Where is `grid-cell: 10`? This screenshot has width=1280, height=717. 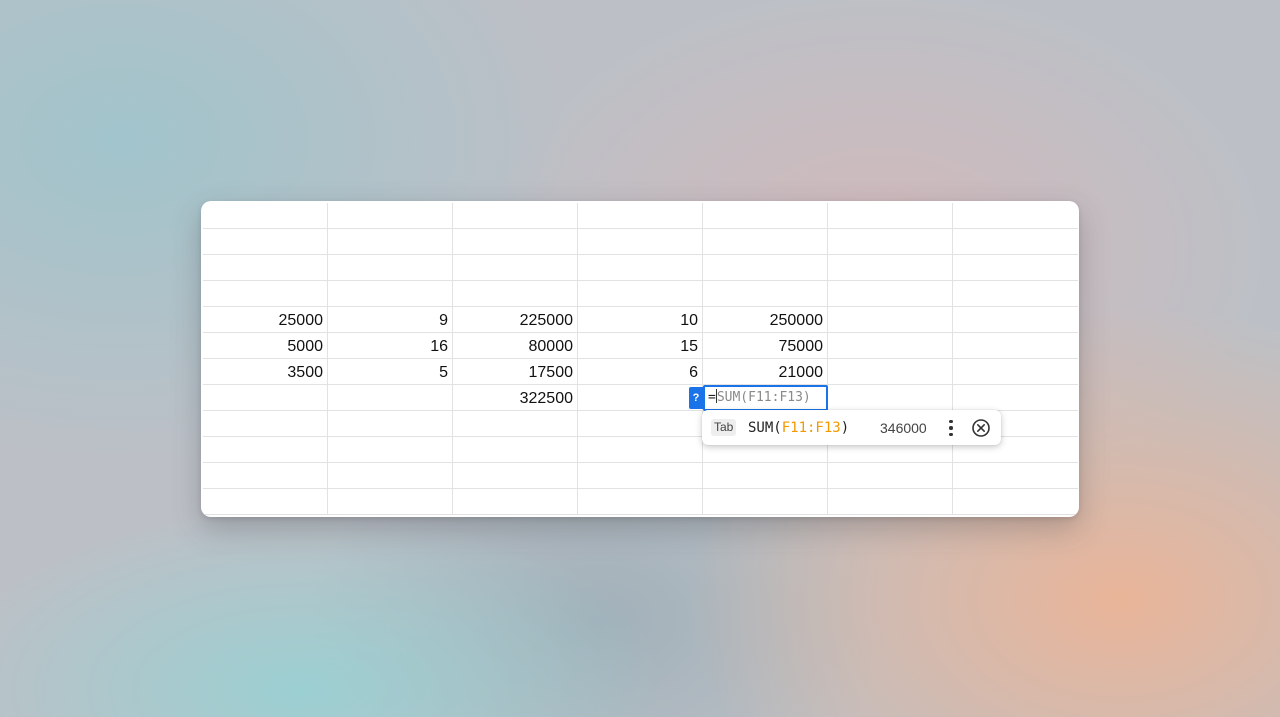
grid-cell: 10 is located at coordinates (640, 320).